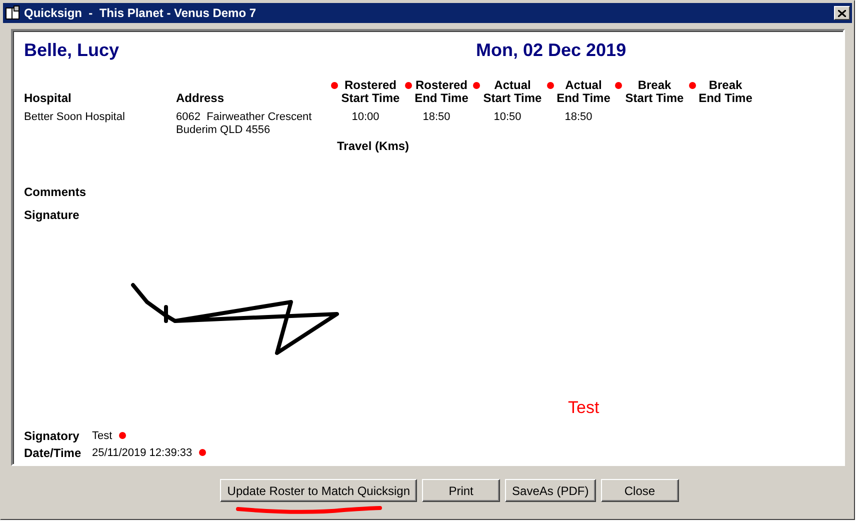 This screenshot has height=526, width=863. I want to click on signatory-label: Signatory, so click(52, 435).